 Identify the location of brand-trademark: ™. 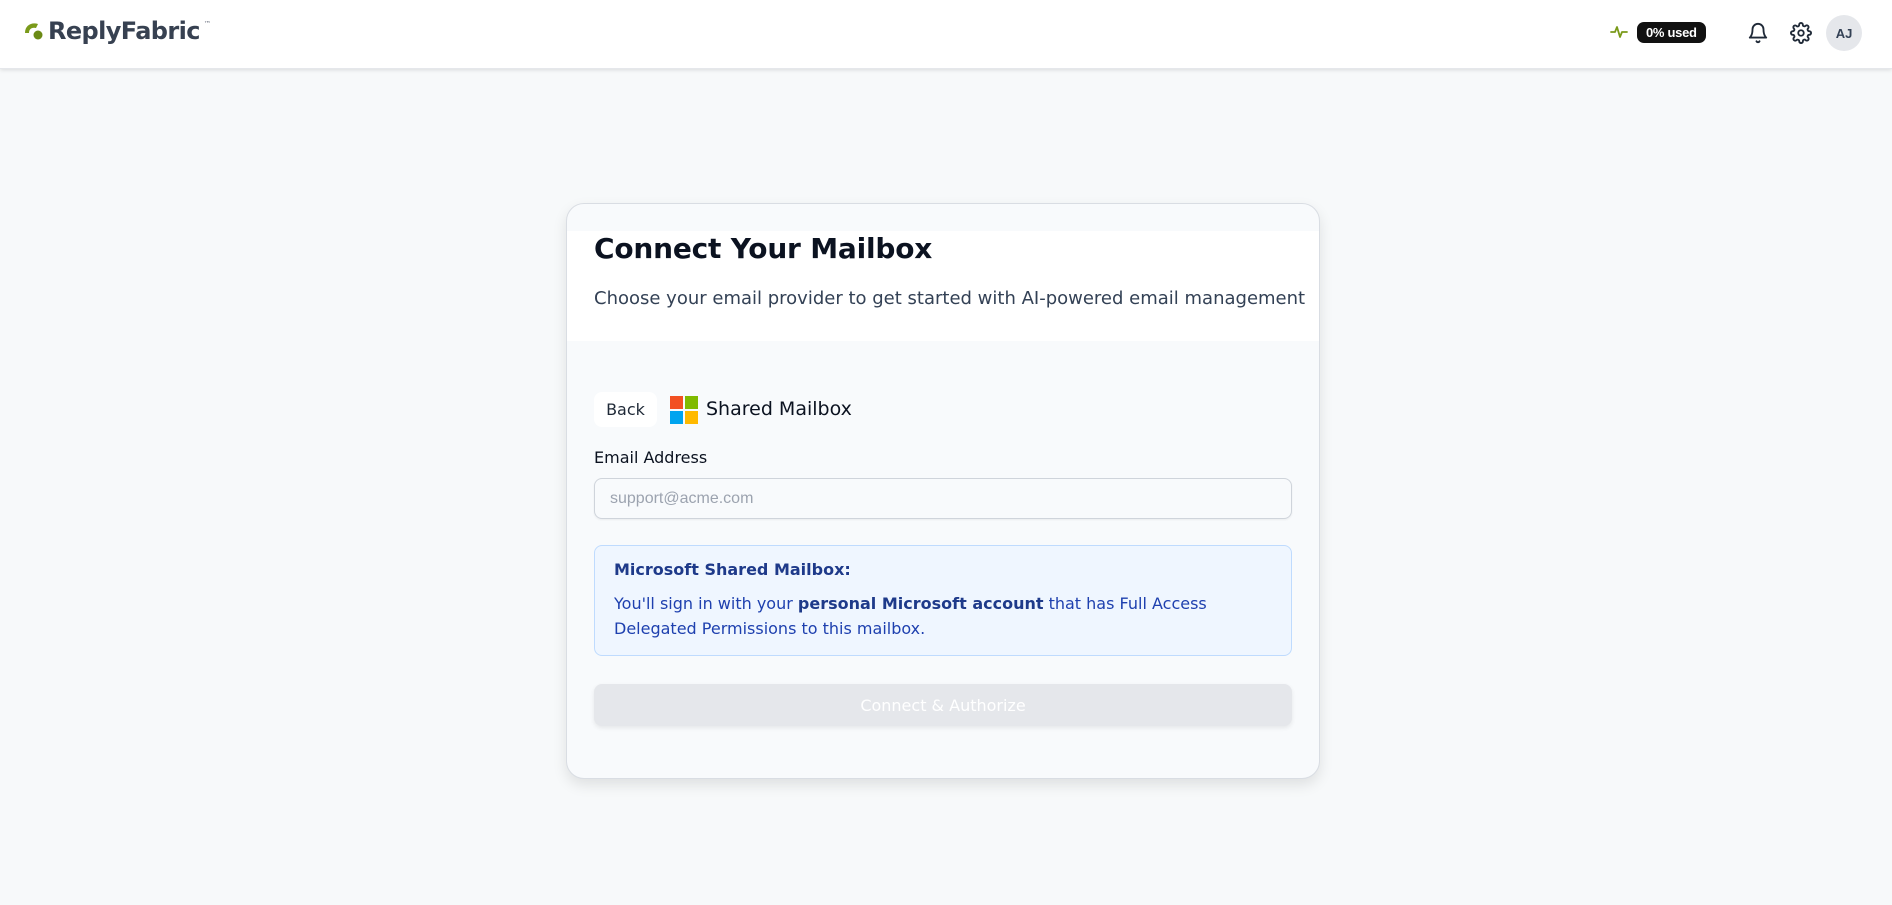
(207, 24).